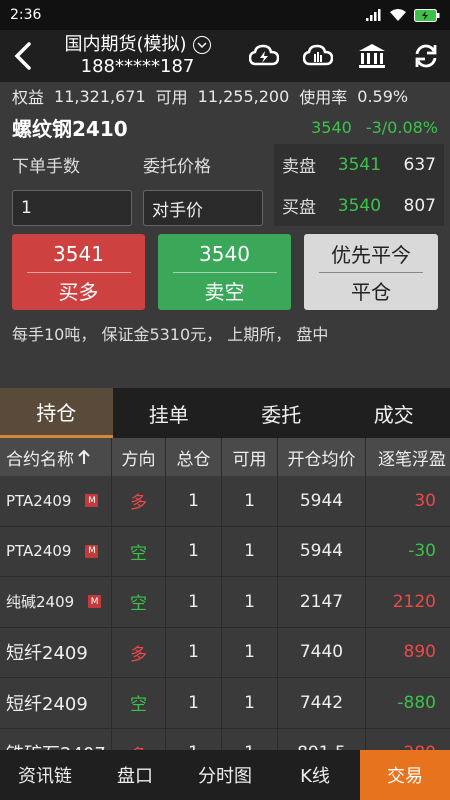 The image size is (450, 800). What do you see at coordinates (139, 457) in the screenshot?
I see `header-direction: 方向` at bounding box center [139, 457].